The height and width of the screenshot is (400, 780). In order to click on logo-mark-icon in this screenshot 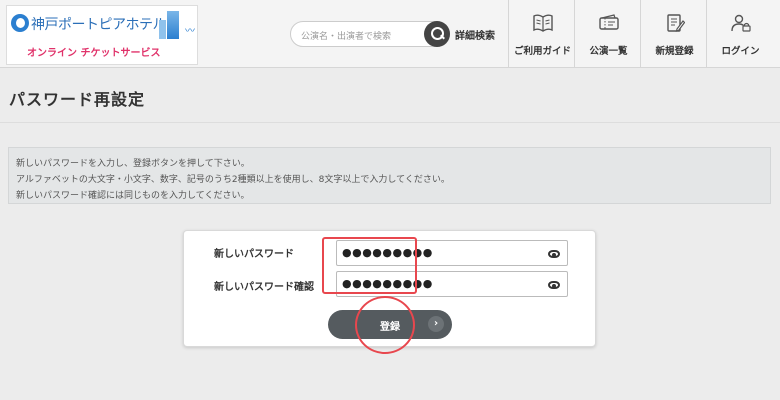, I will do `click(20, 23)`.